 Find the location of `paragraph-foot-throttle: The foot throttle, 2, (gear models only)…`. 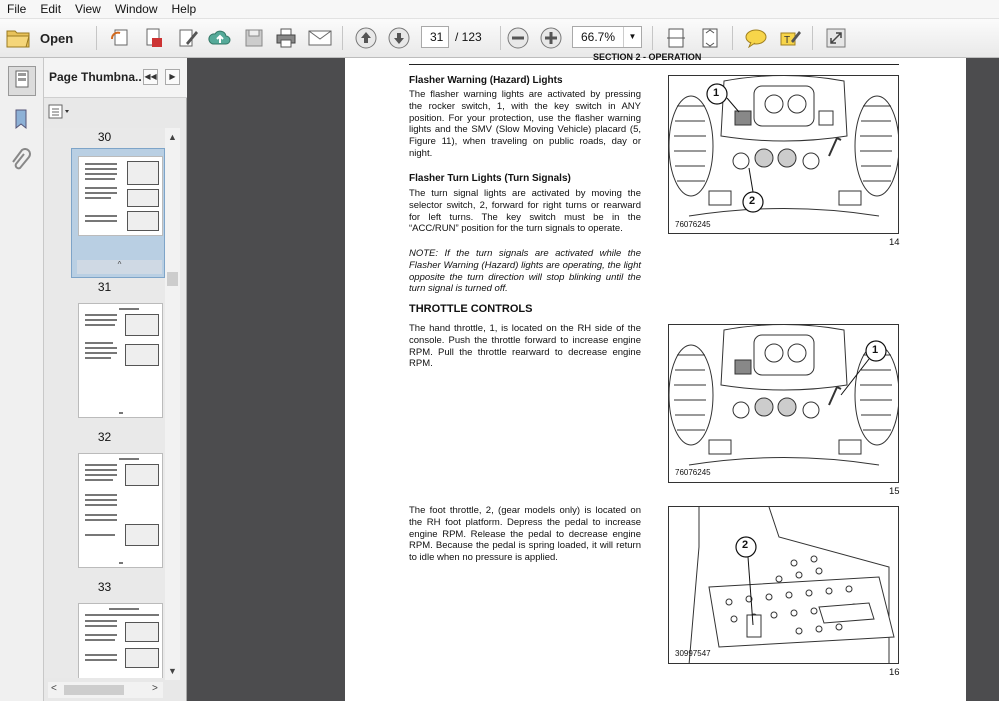

paragraph-foot-throttle: The foot throttle, 2, (gear models only)… is located at coordinates (525, 534).